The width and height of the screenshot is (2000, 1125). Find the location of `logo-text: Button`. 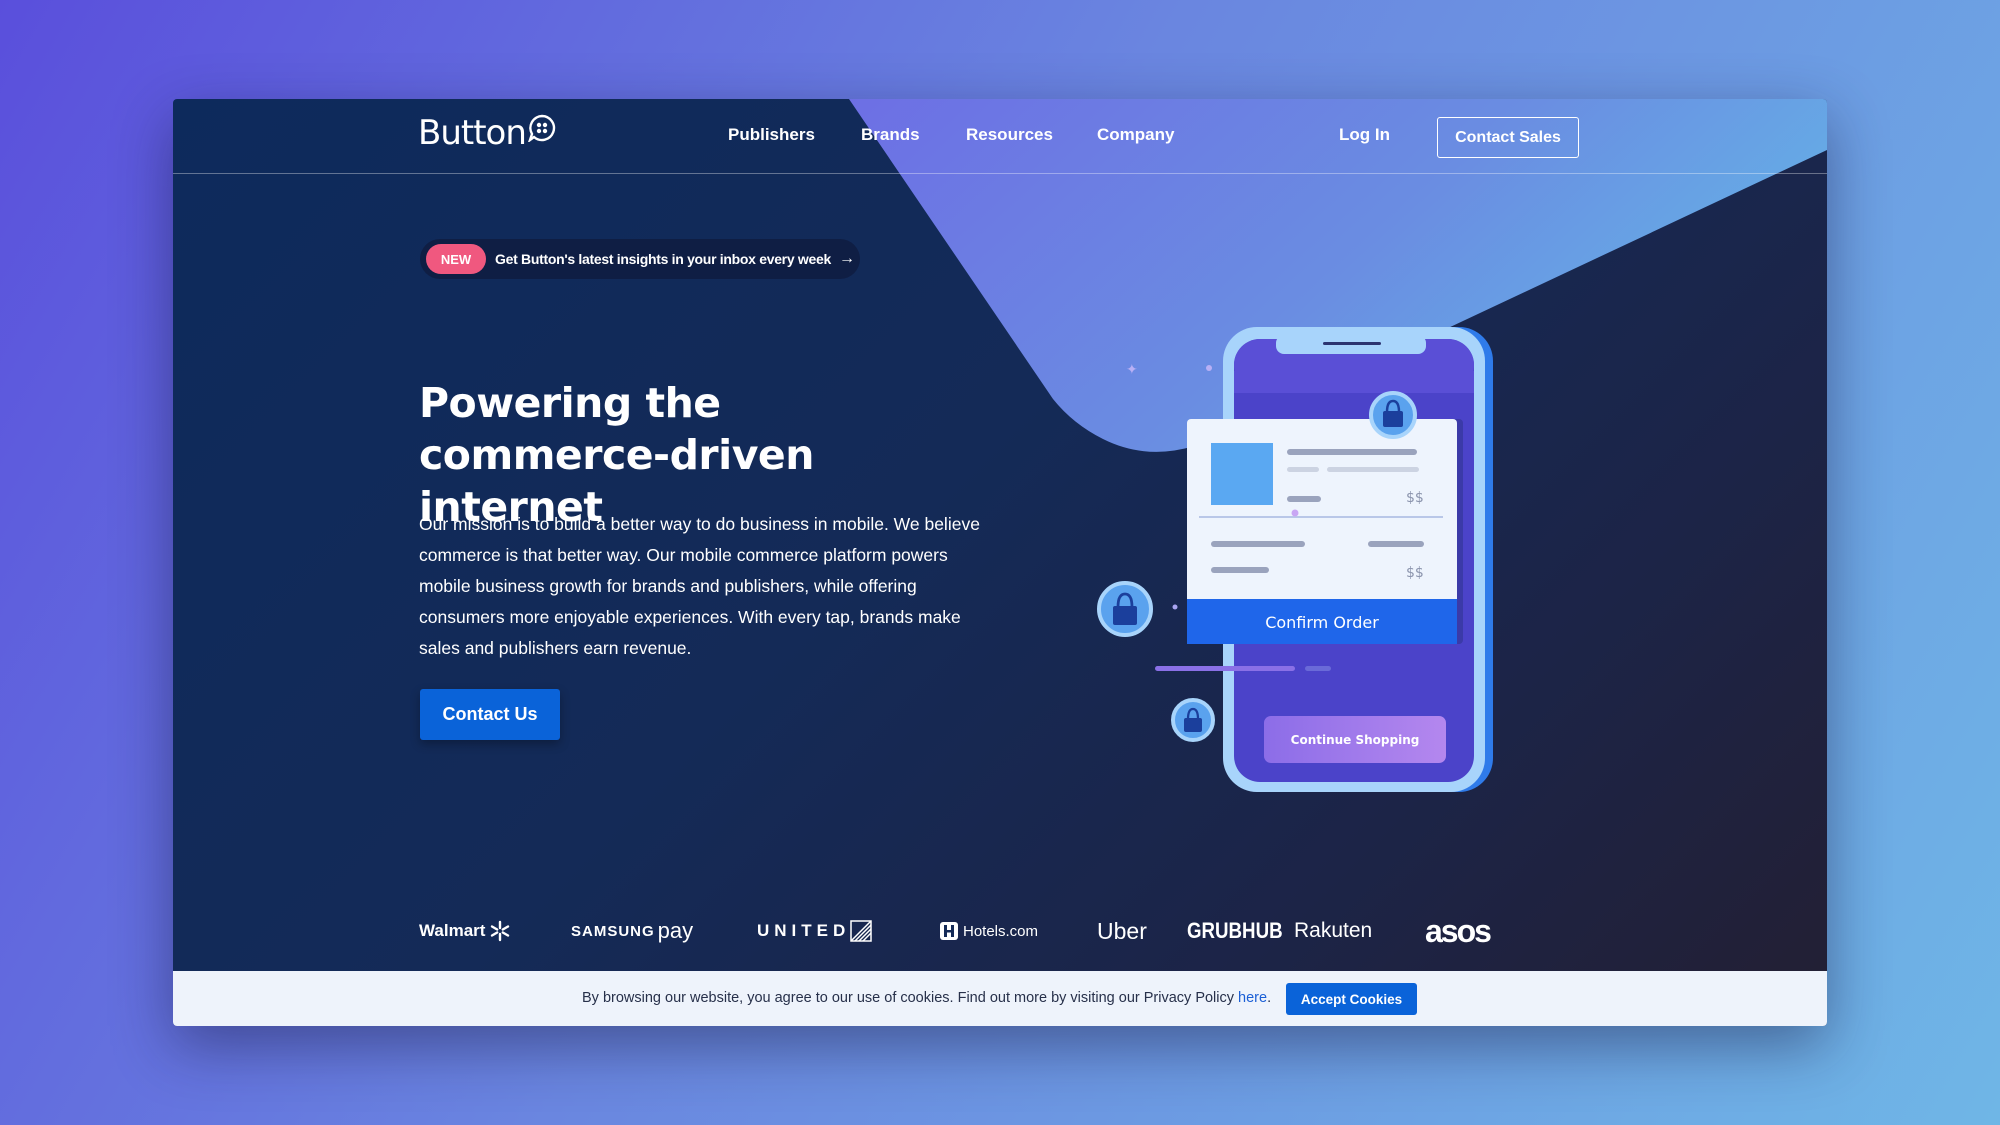

logo-text: Button is located at coordinates (472, 133).